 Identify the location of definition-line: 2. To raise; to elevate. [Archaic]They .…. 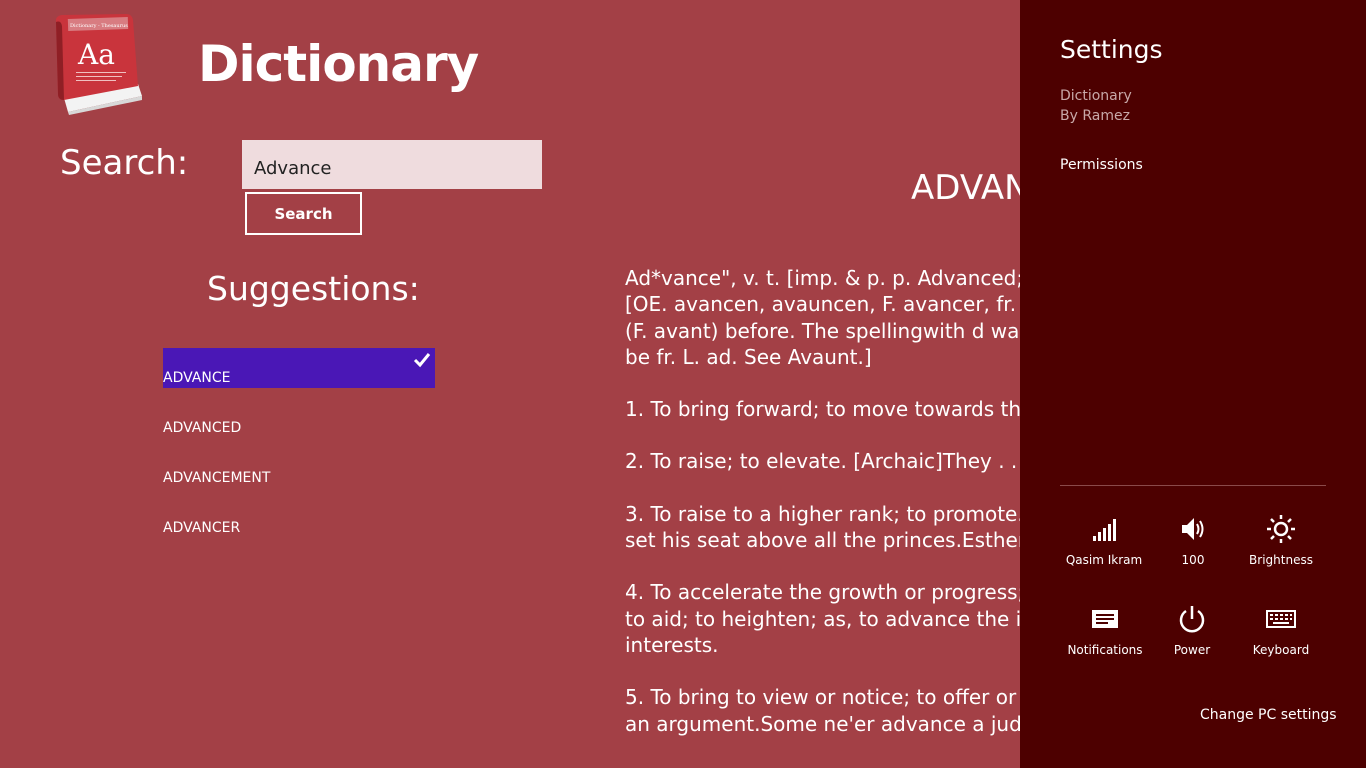
(822, 461).